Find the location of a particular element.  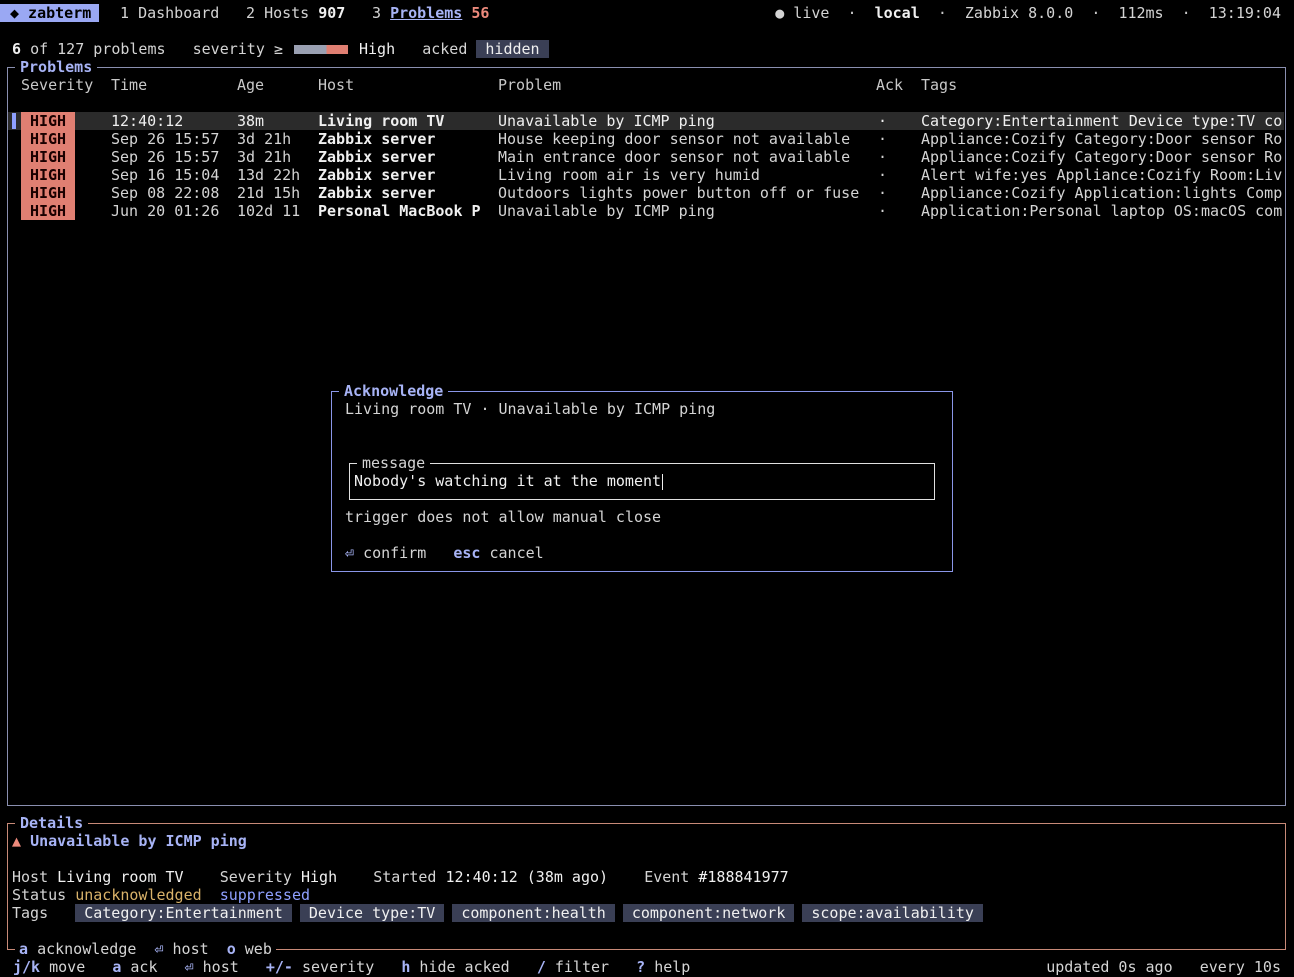

hint-label: ack is located at coordinates (143, 967).